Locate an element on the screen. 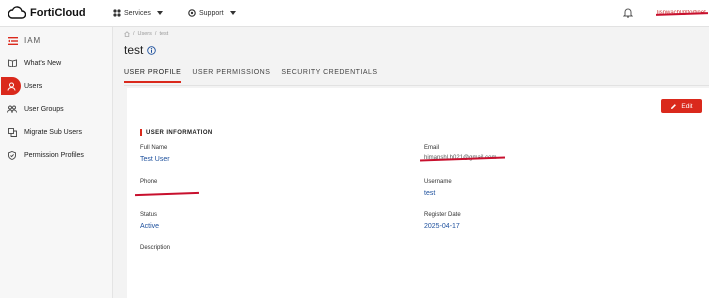 The image size is (709, 298). tabs-divider is located at coordinates (416, 85).